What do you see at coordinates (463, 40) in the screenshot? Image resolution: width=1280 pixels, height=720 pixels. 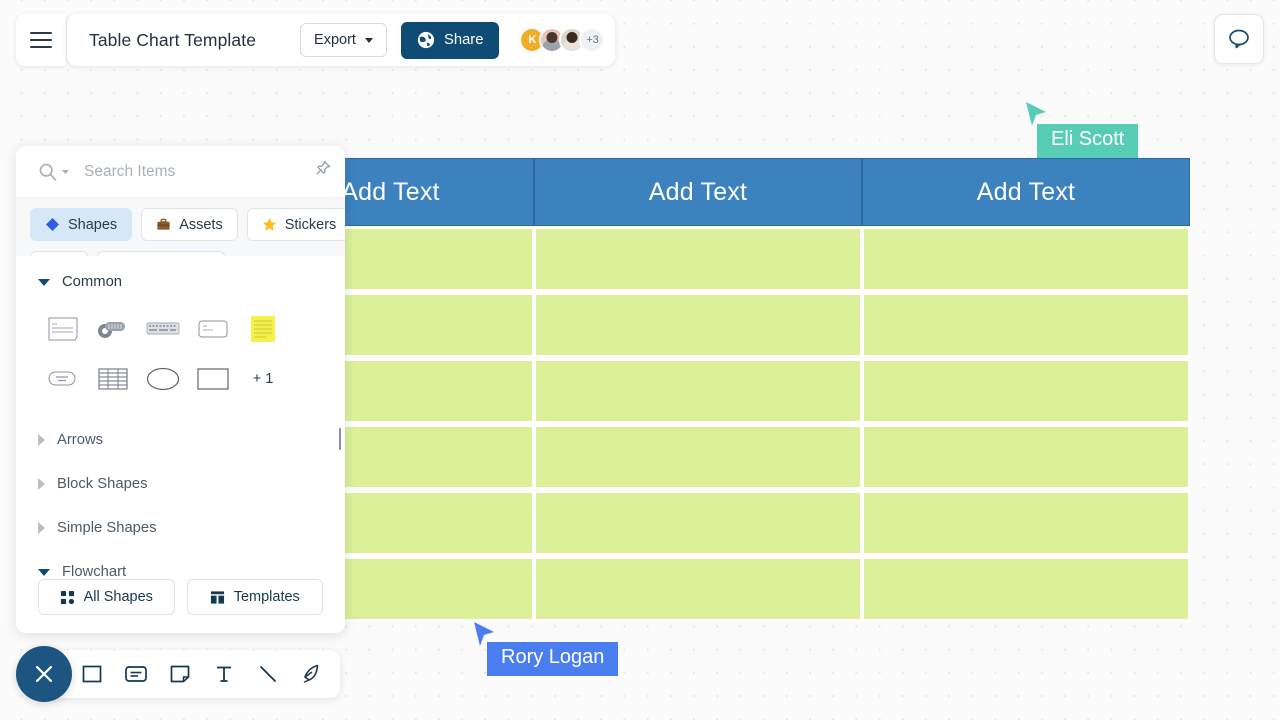 I see `share-button-label: Share` at bounding box center [463, 40].